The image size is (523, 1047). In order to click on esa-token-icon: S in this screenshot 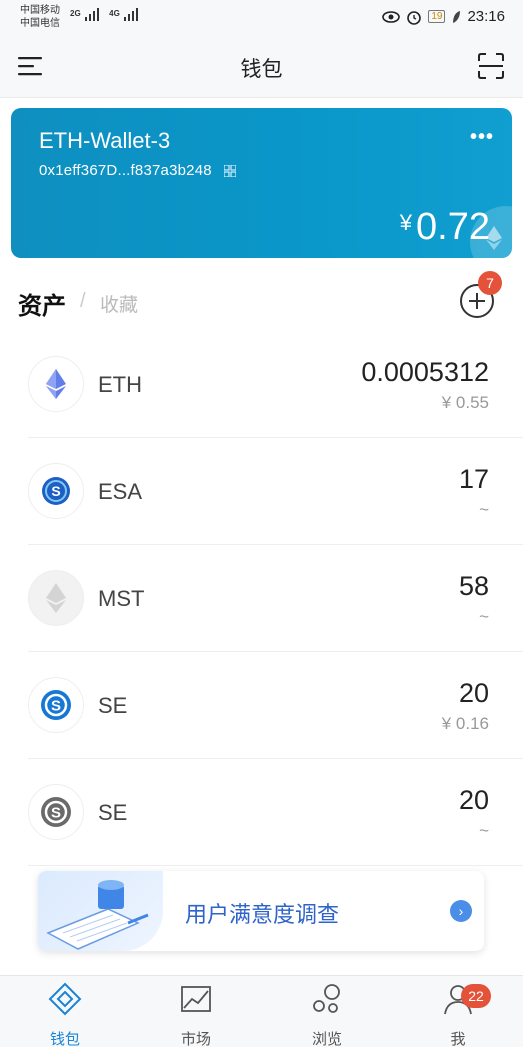, I will do `click(56, 491)`.